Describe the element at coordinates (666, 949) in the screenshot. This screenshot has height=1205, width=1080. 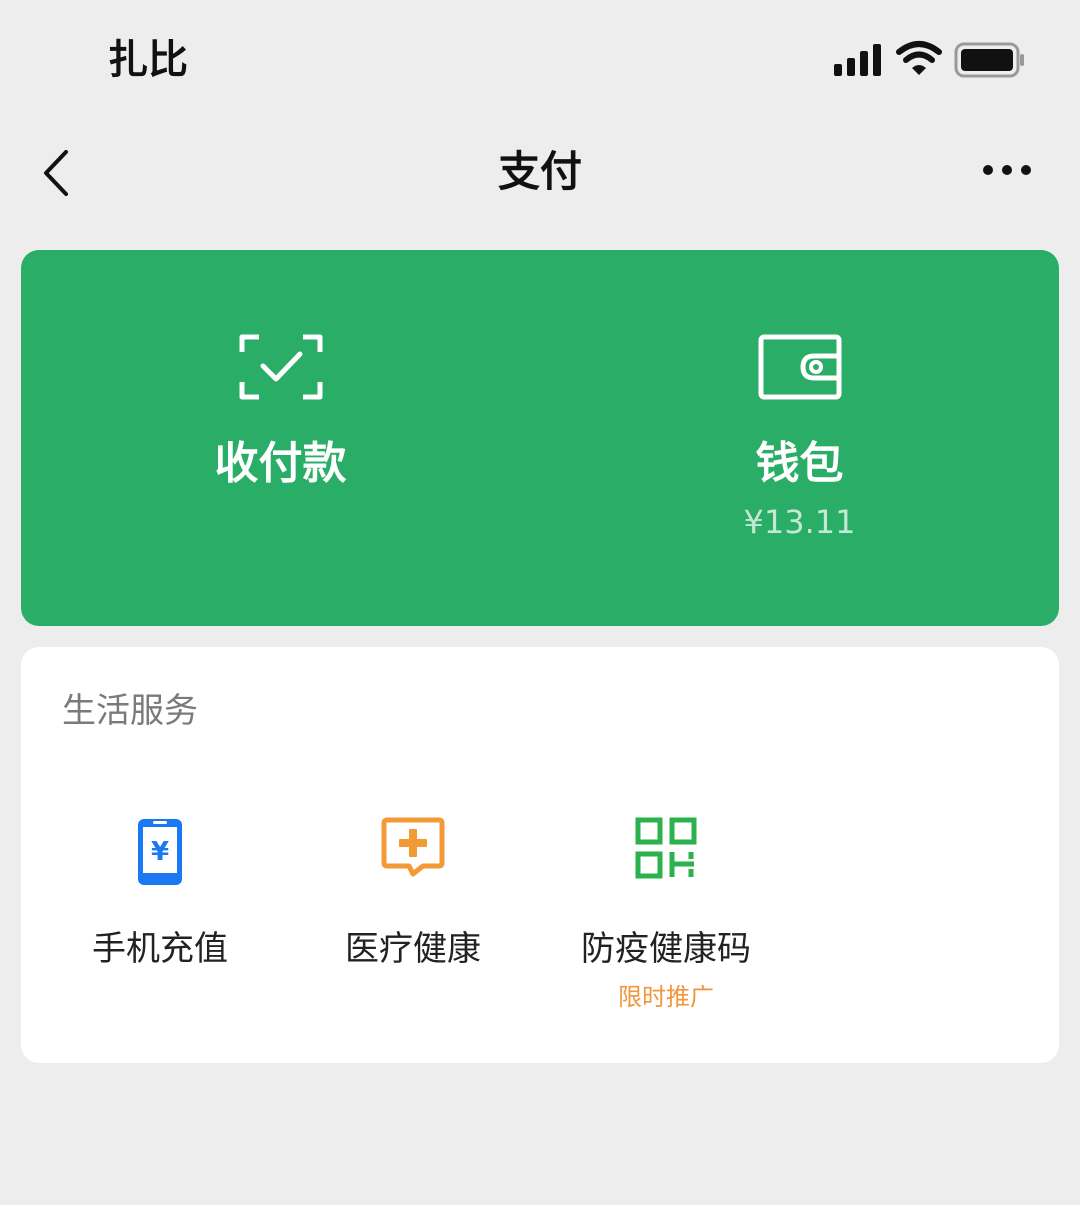
I see `health-code-label: 防疫健康码` at that location.